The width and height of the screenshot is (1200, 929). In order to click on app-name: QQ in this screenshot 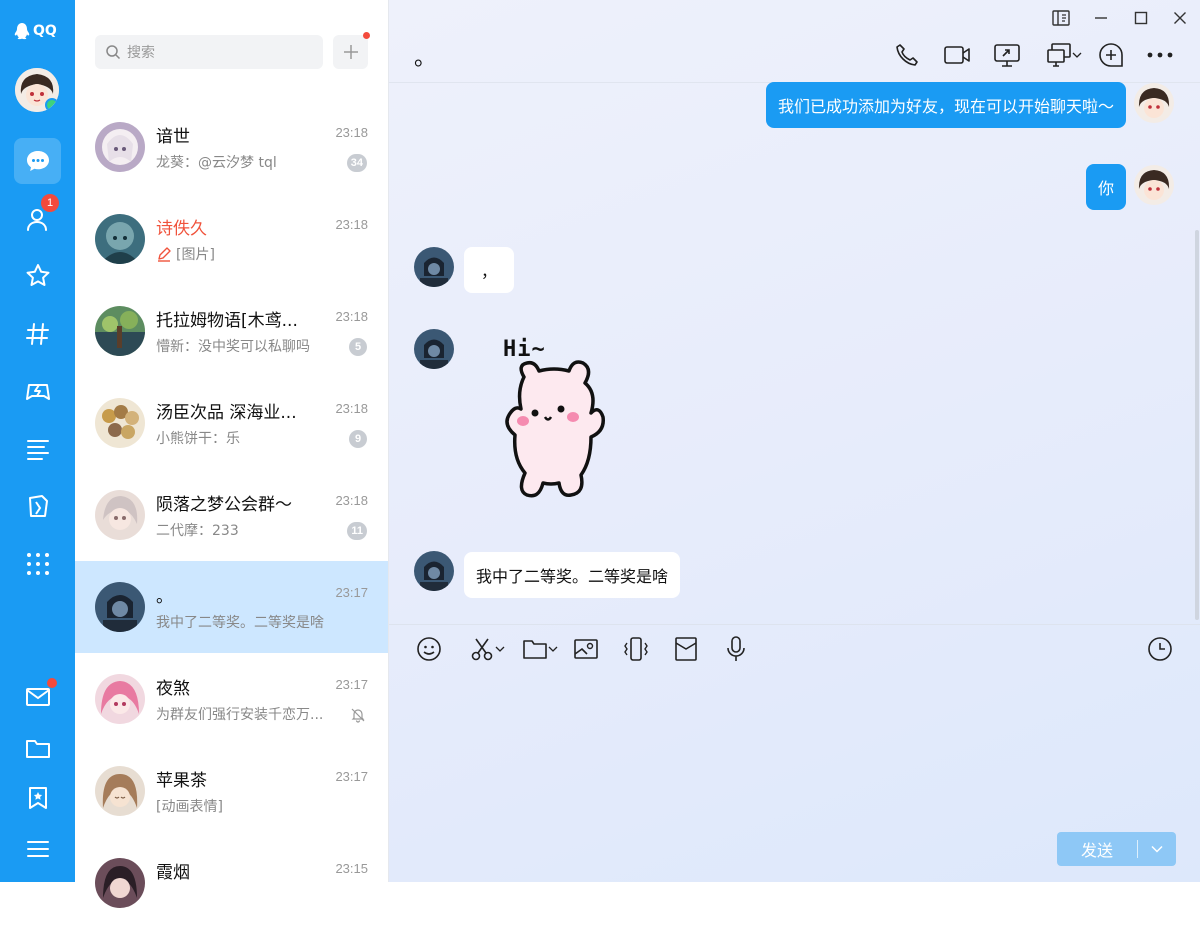, I will do `click(45, 31)`.